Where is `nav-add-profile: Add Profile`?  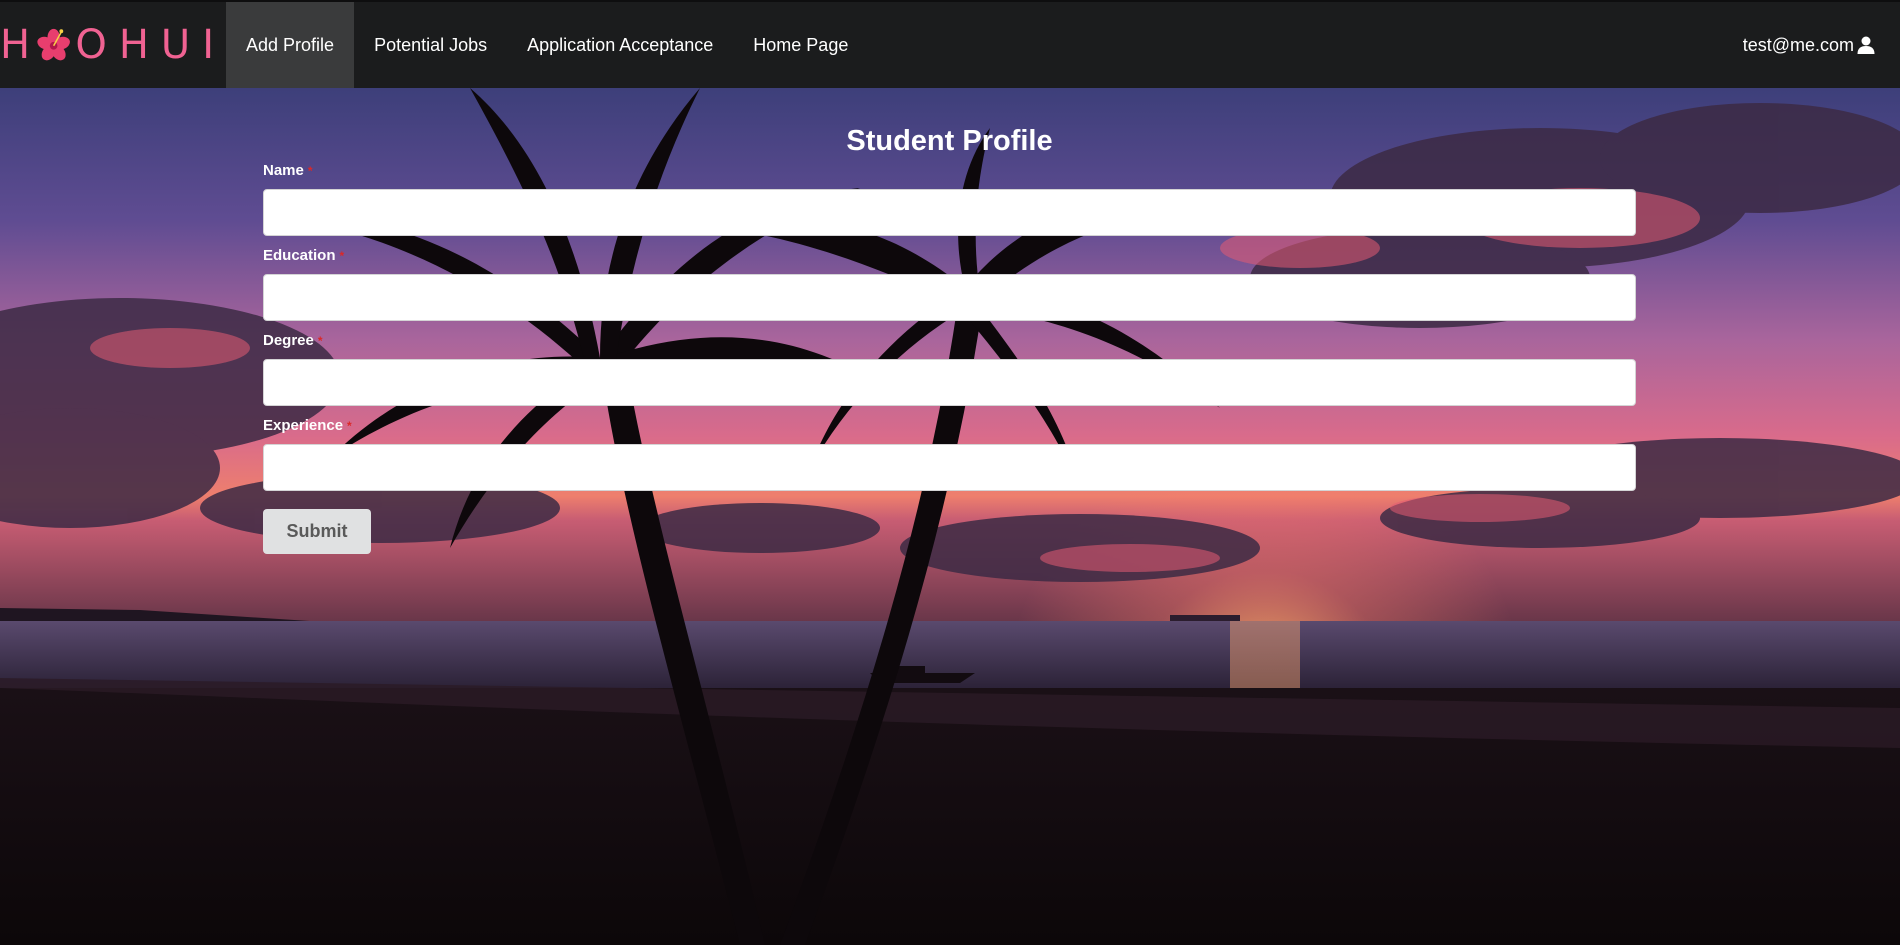 nav-add-profile: Add Profile is located at coordinates (290, 45).